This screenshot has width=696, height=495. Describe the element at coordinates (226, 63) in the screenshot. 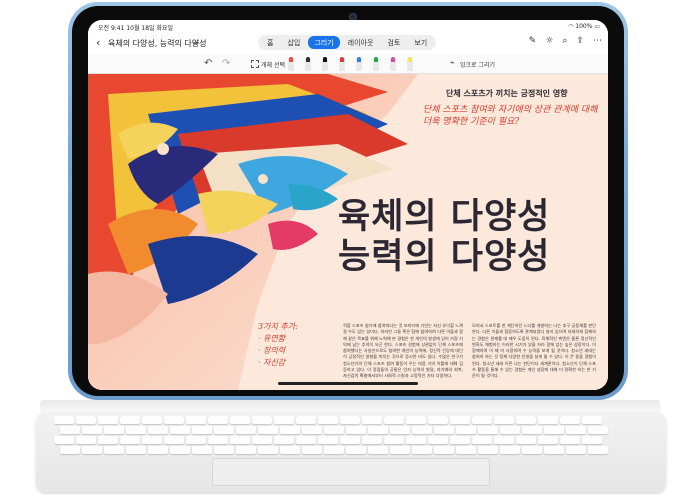

I see `redo-icon: ↷` at that location.